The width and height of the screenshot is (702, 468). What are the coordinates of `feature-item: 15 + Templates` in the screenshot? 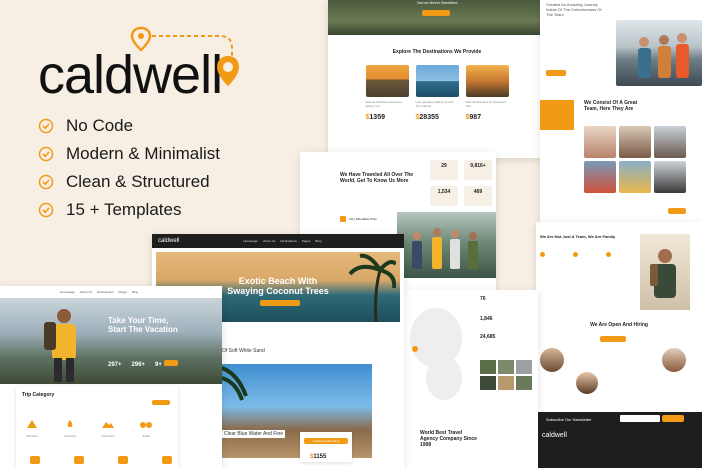 It's located at (129, 210).